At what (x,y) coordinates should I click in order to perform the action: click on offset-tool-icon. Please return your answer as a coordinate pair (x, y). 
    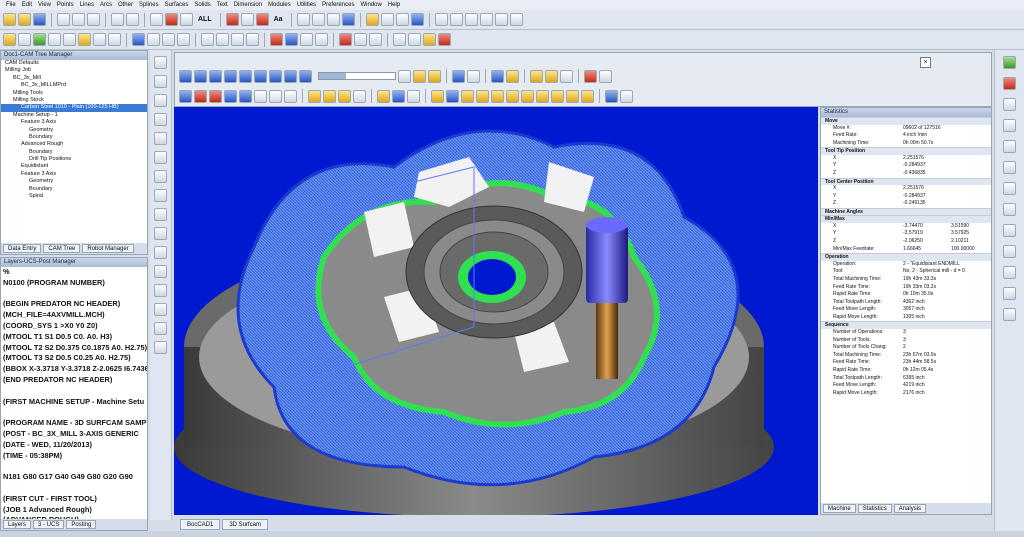
    Looking at the image, I should click on (160, 195).